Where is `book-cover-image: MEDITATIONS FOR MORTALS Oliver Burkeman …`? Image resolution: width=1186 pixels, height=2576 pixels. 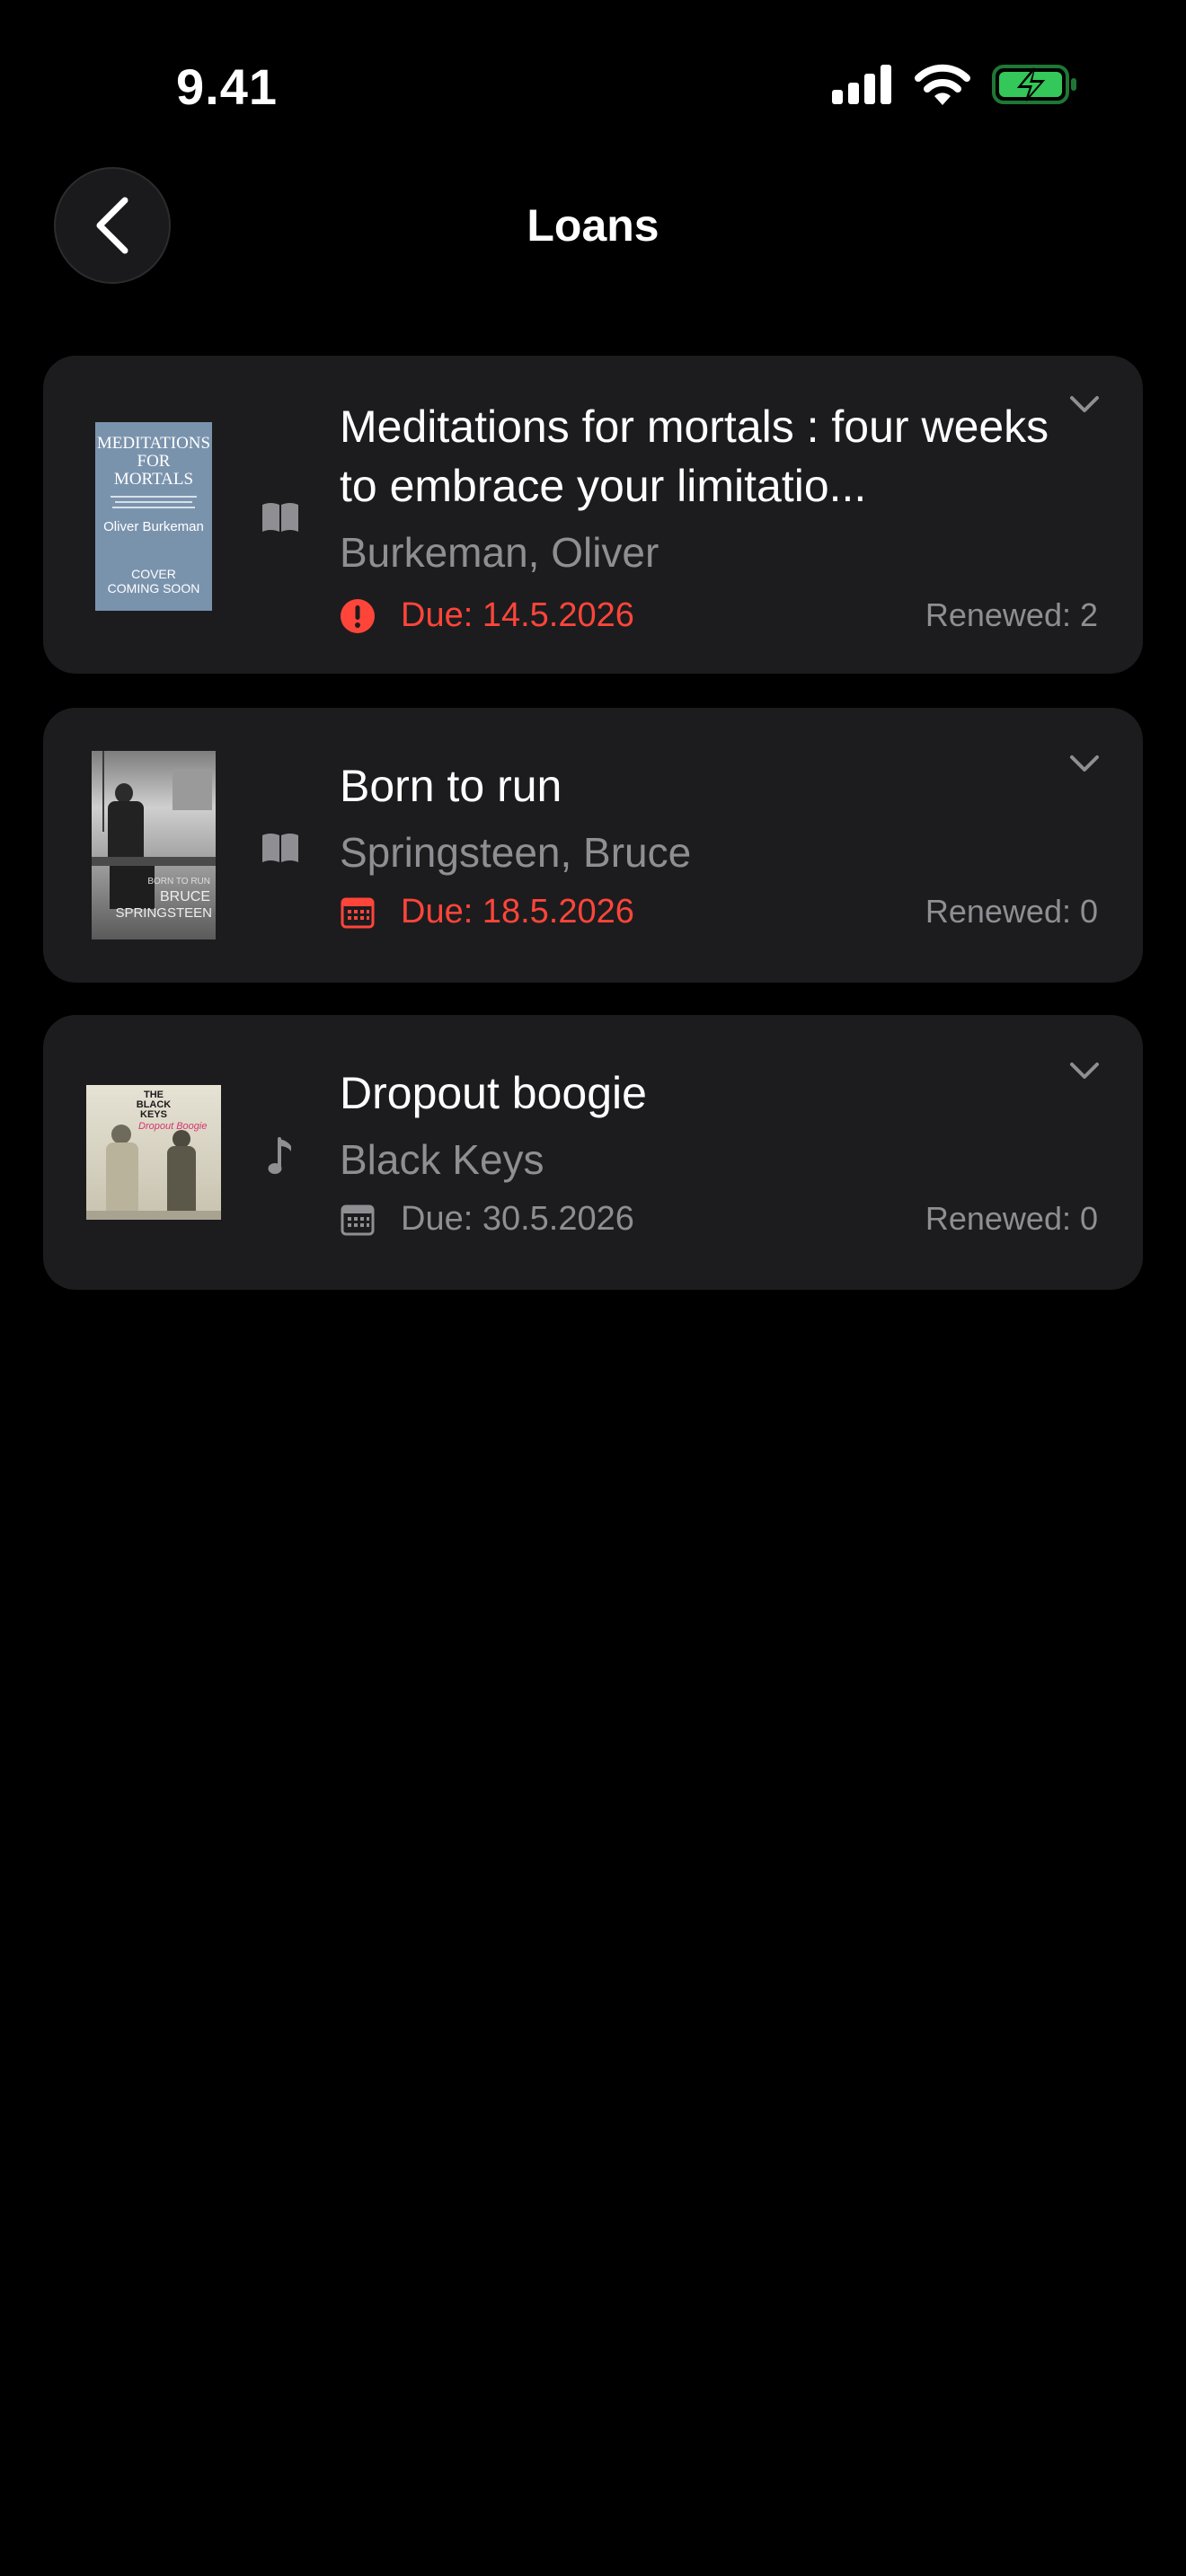
book-cover-image: MEDITATIONS FOR MORTALS Oliver Burkeman … is located at coordinates (153, 516).